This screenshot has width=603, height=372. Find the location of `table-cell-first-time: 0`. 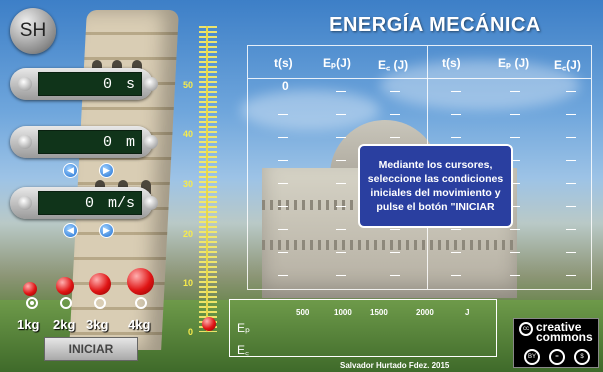

table-cell-first-time: 0 is located at coordinates (285, 86).